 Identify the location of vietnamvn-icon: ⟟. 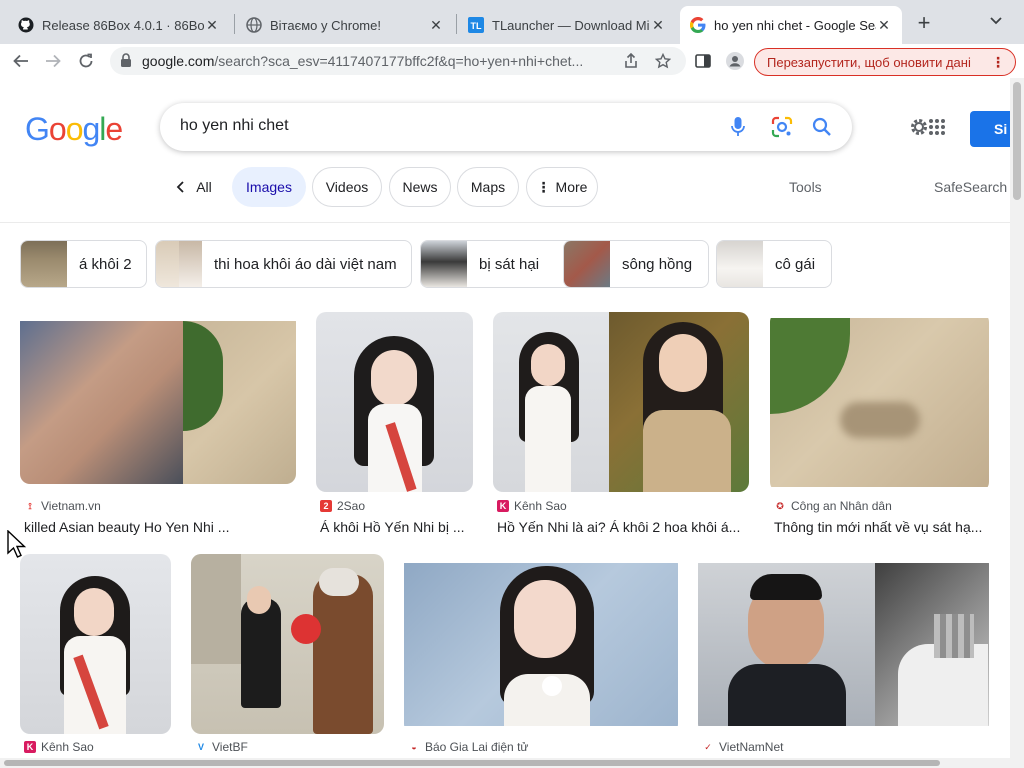
(30, 505).